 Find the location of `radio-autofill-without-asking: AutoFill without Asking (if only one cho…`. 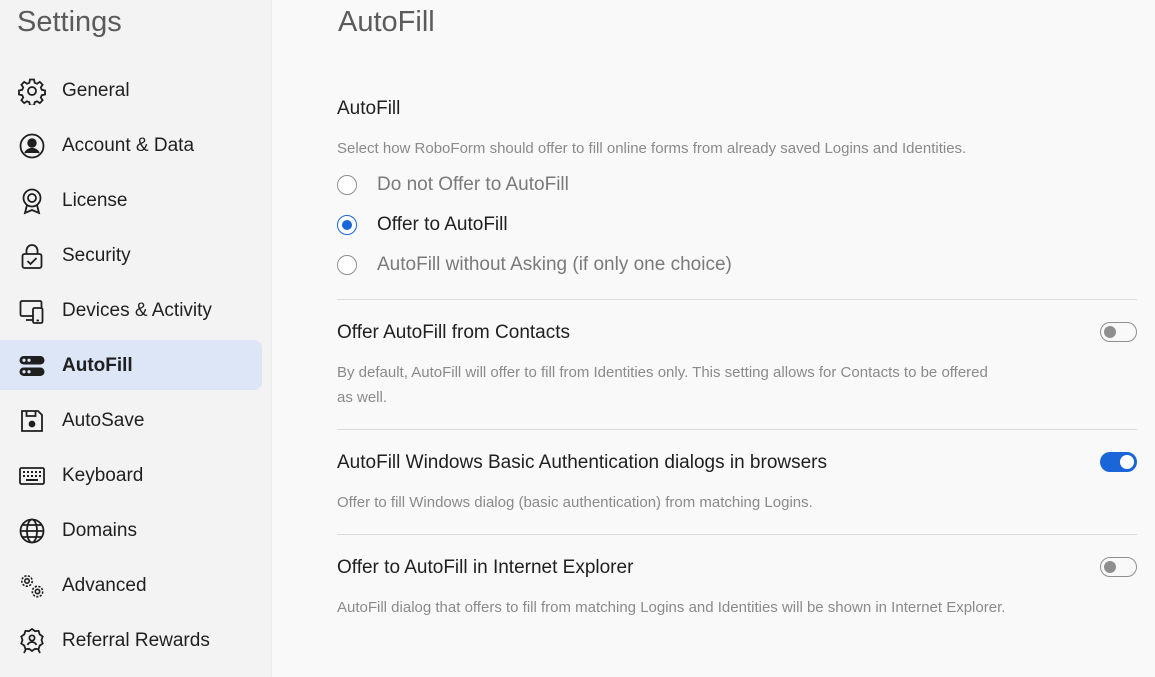

radio-autofill-without-asking: AutoFill without Asking (if only one cho… is located at coordinates (534, 265).